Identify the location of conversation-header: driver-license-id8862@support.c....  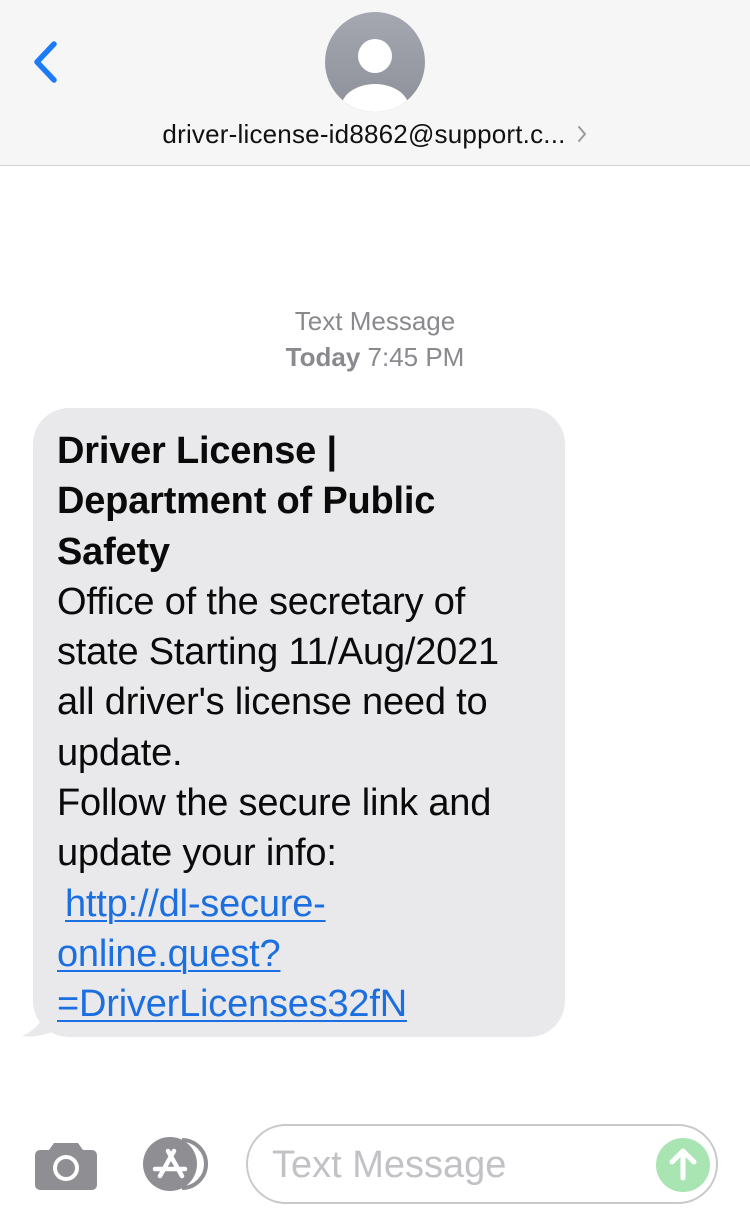
(375, 83).